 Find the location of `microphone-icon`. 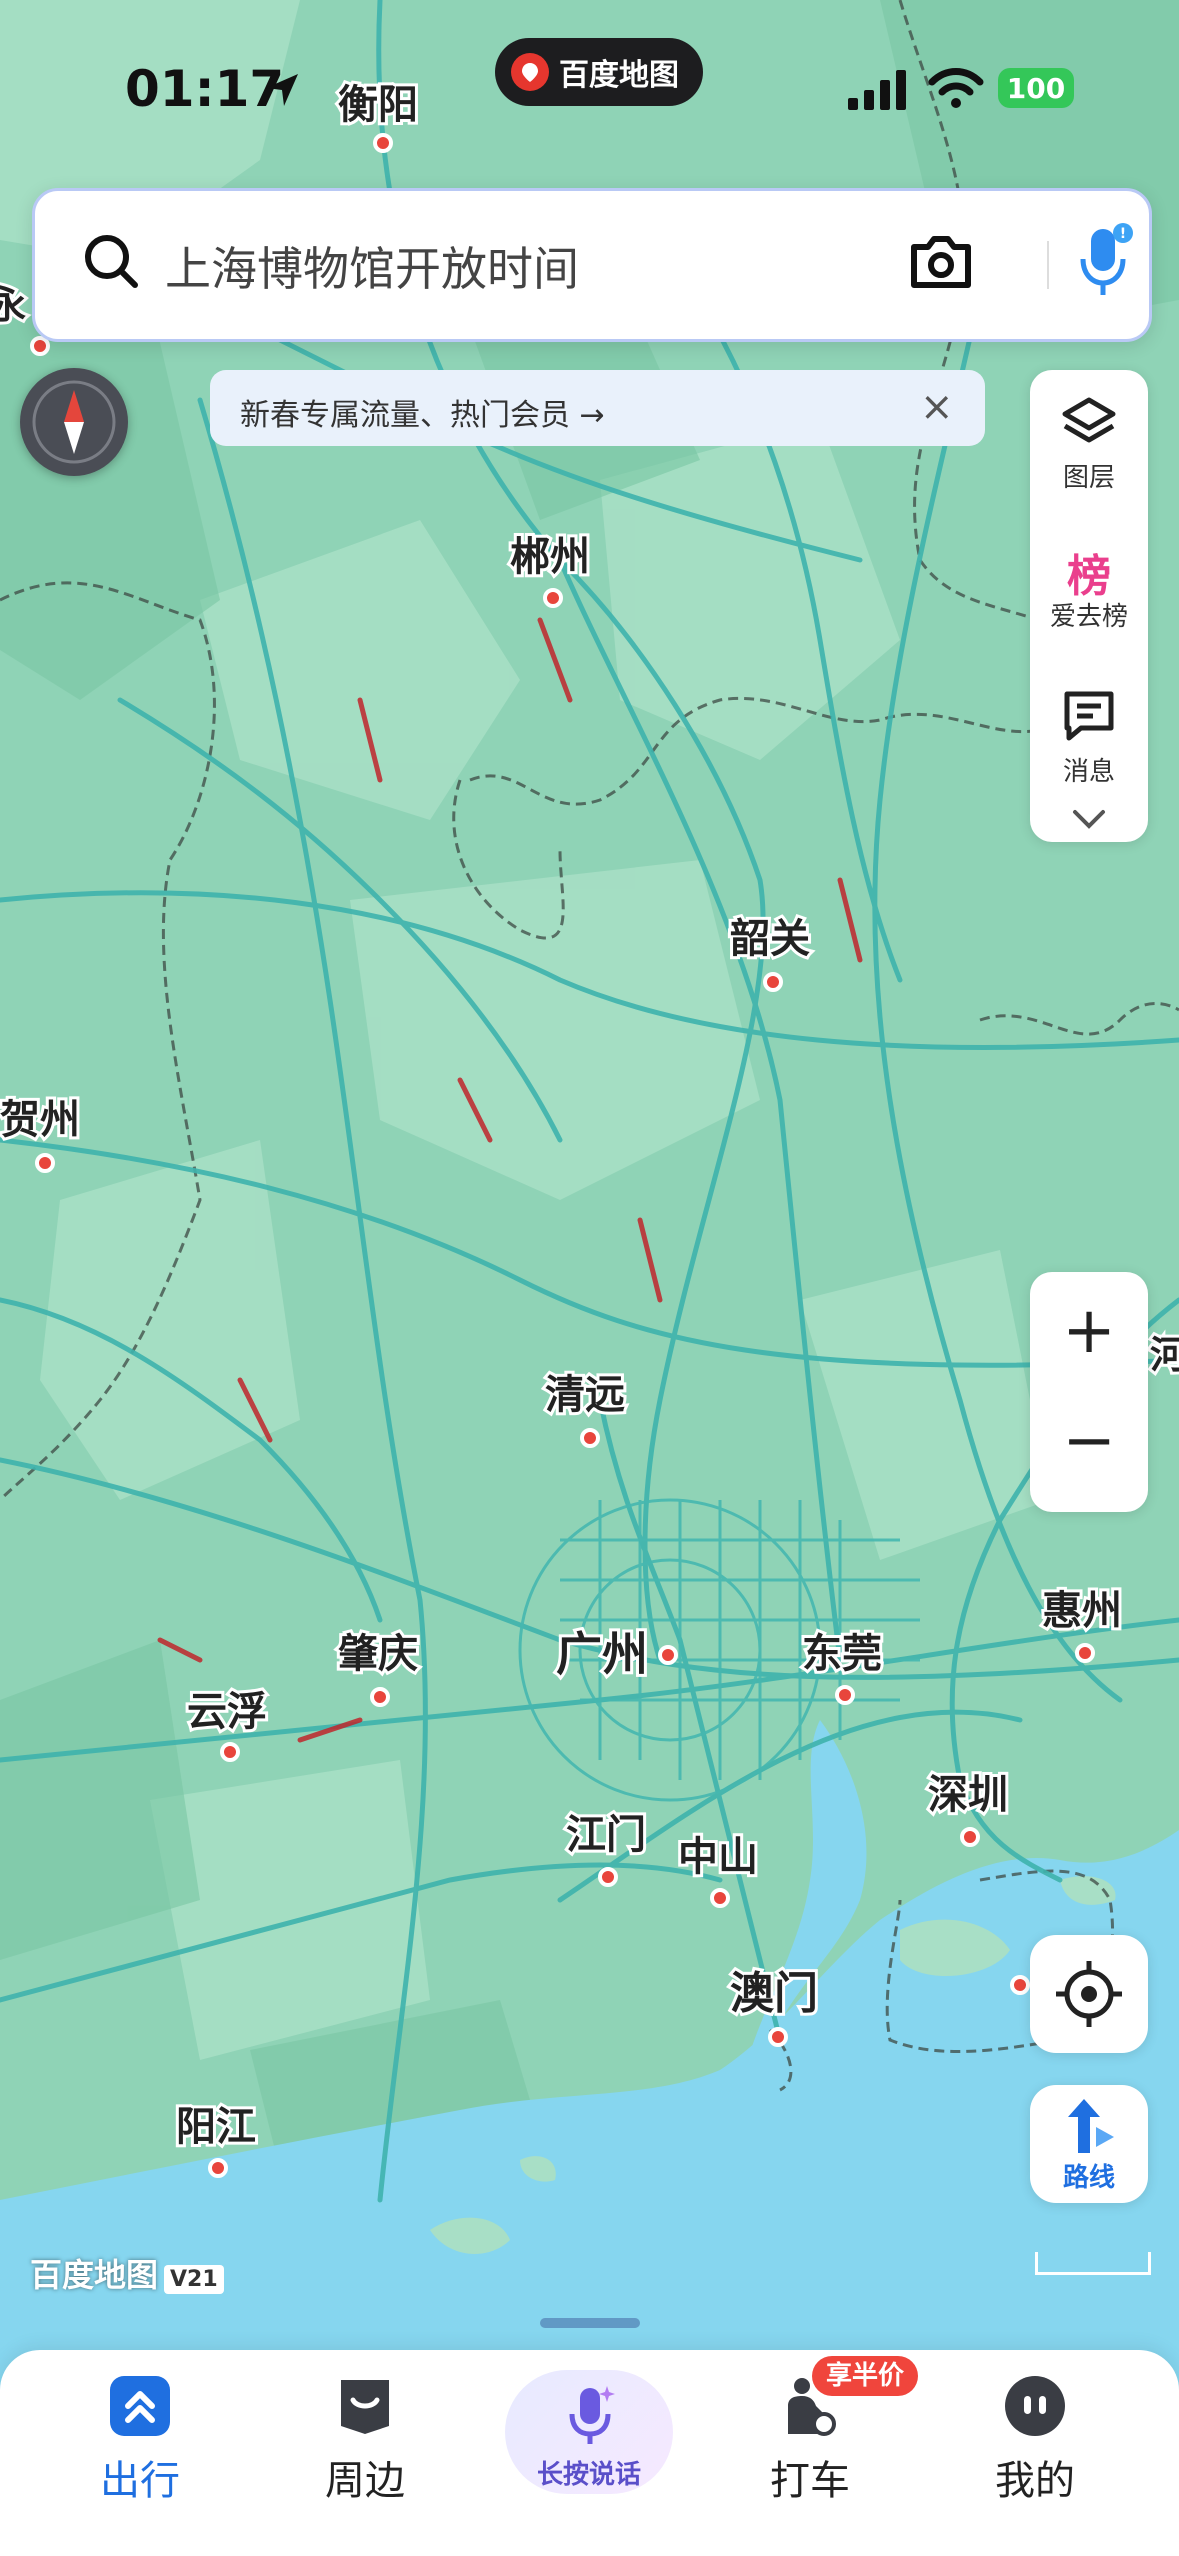

microphone-icon is located at coordinates (592, 2415).